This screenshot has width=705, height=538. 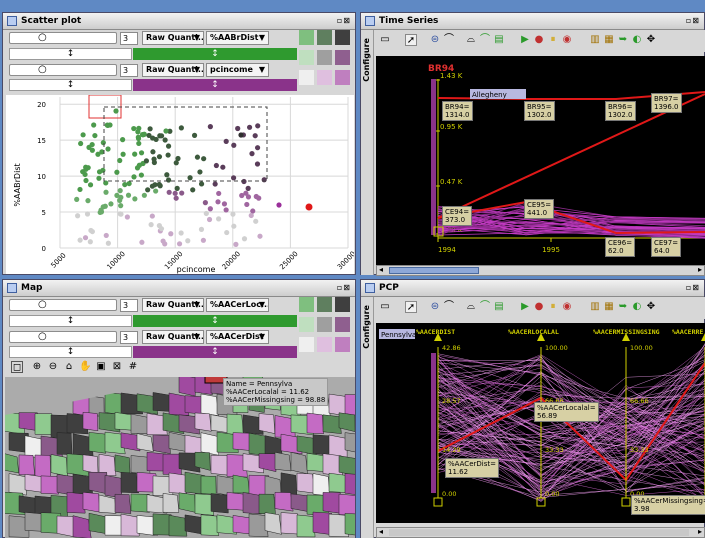 What do you see at coordinates (525, 307) in the screenshot?
I see `play-icon: ▶` at bounding box center [525, 307].